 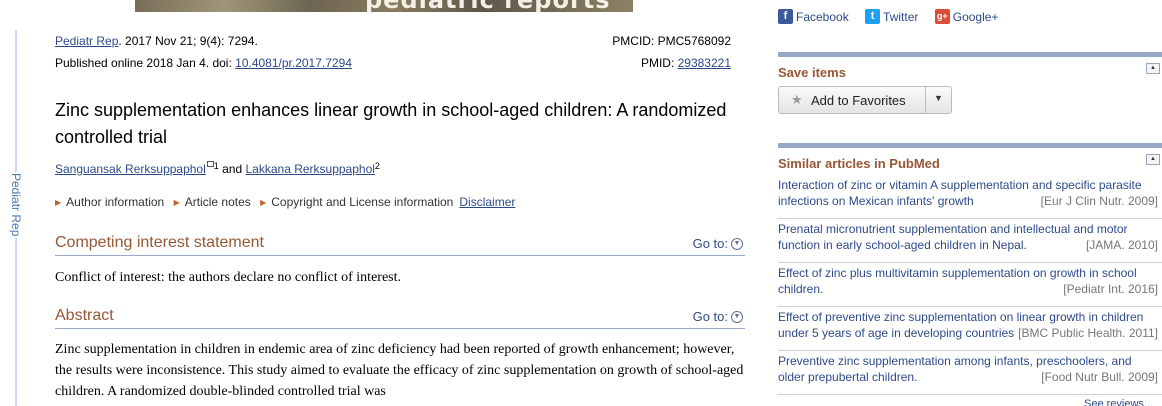 What do you see at coordinates (1109, 289) in the screenshot?
I see `similar-article-source: [Pediatr Int. 2016]` at bounding box center [1109, 289].